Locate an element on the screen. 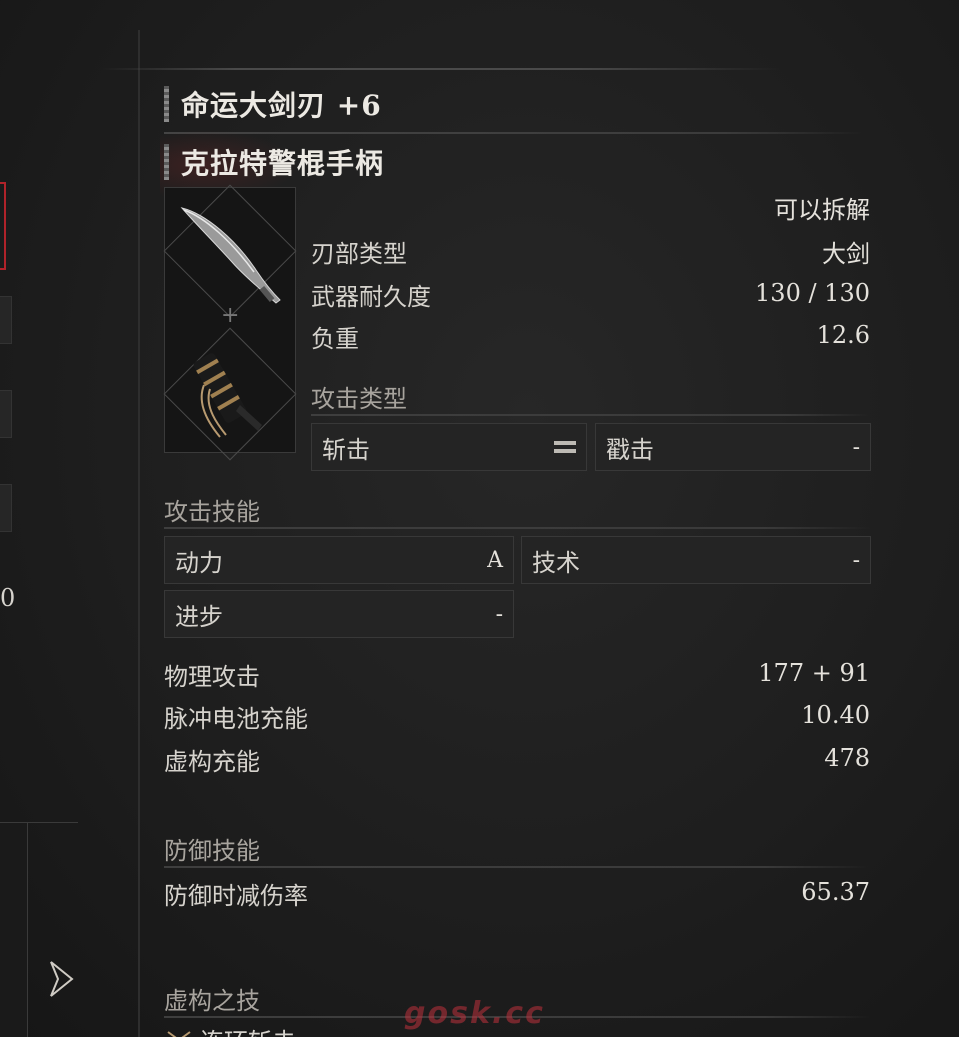 The height and width of the screenshot is (1037, 959). weight-value: 12.6 is located at coordinates (843, 335).